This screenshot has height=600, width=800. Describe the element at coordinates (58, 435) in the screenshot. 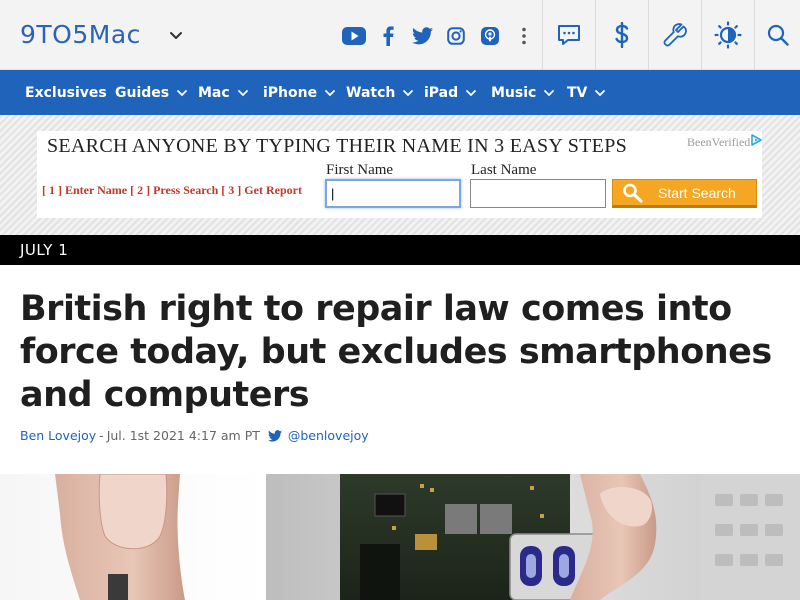

I see `author-link: Ben Lovejoy` at that location.